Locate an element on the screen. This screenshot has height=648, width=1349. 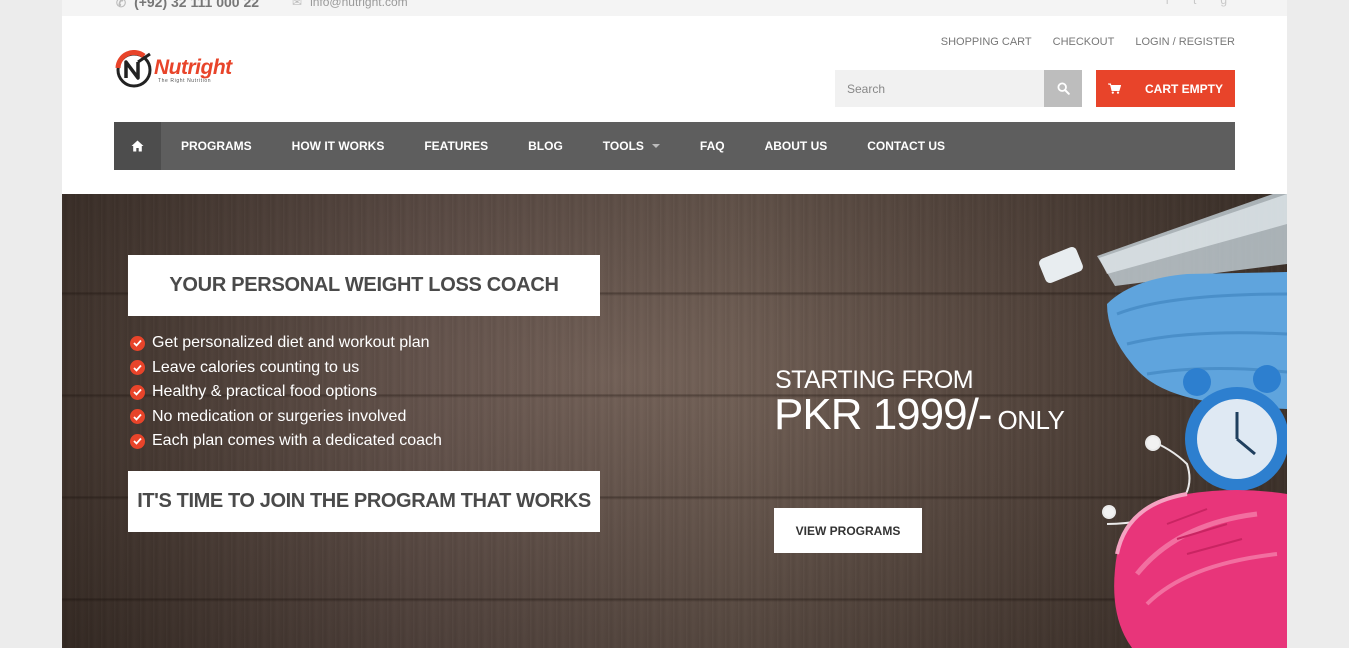
logo-tagline: The Right Nutrition is located at coordinates (185, 81).